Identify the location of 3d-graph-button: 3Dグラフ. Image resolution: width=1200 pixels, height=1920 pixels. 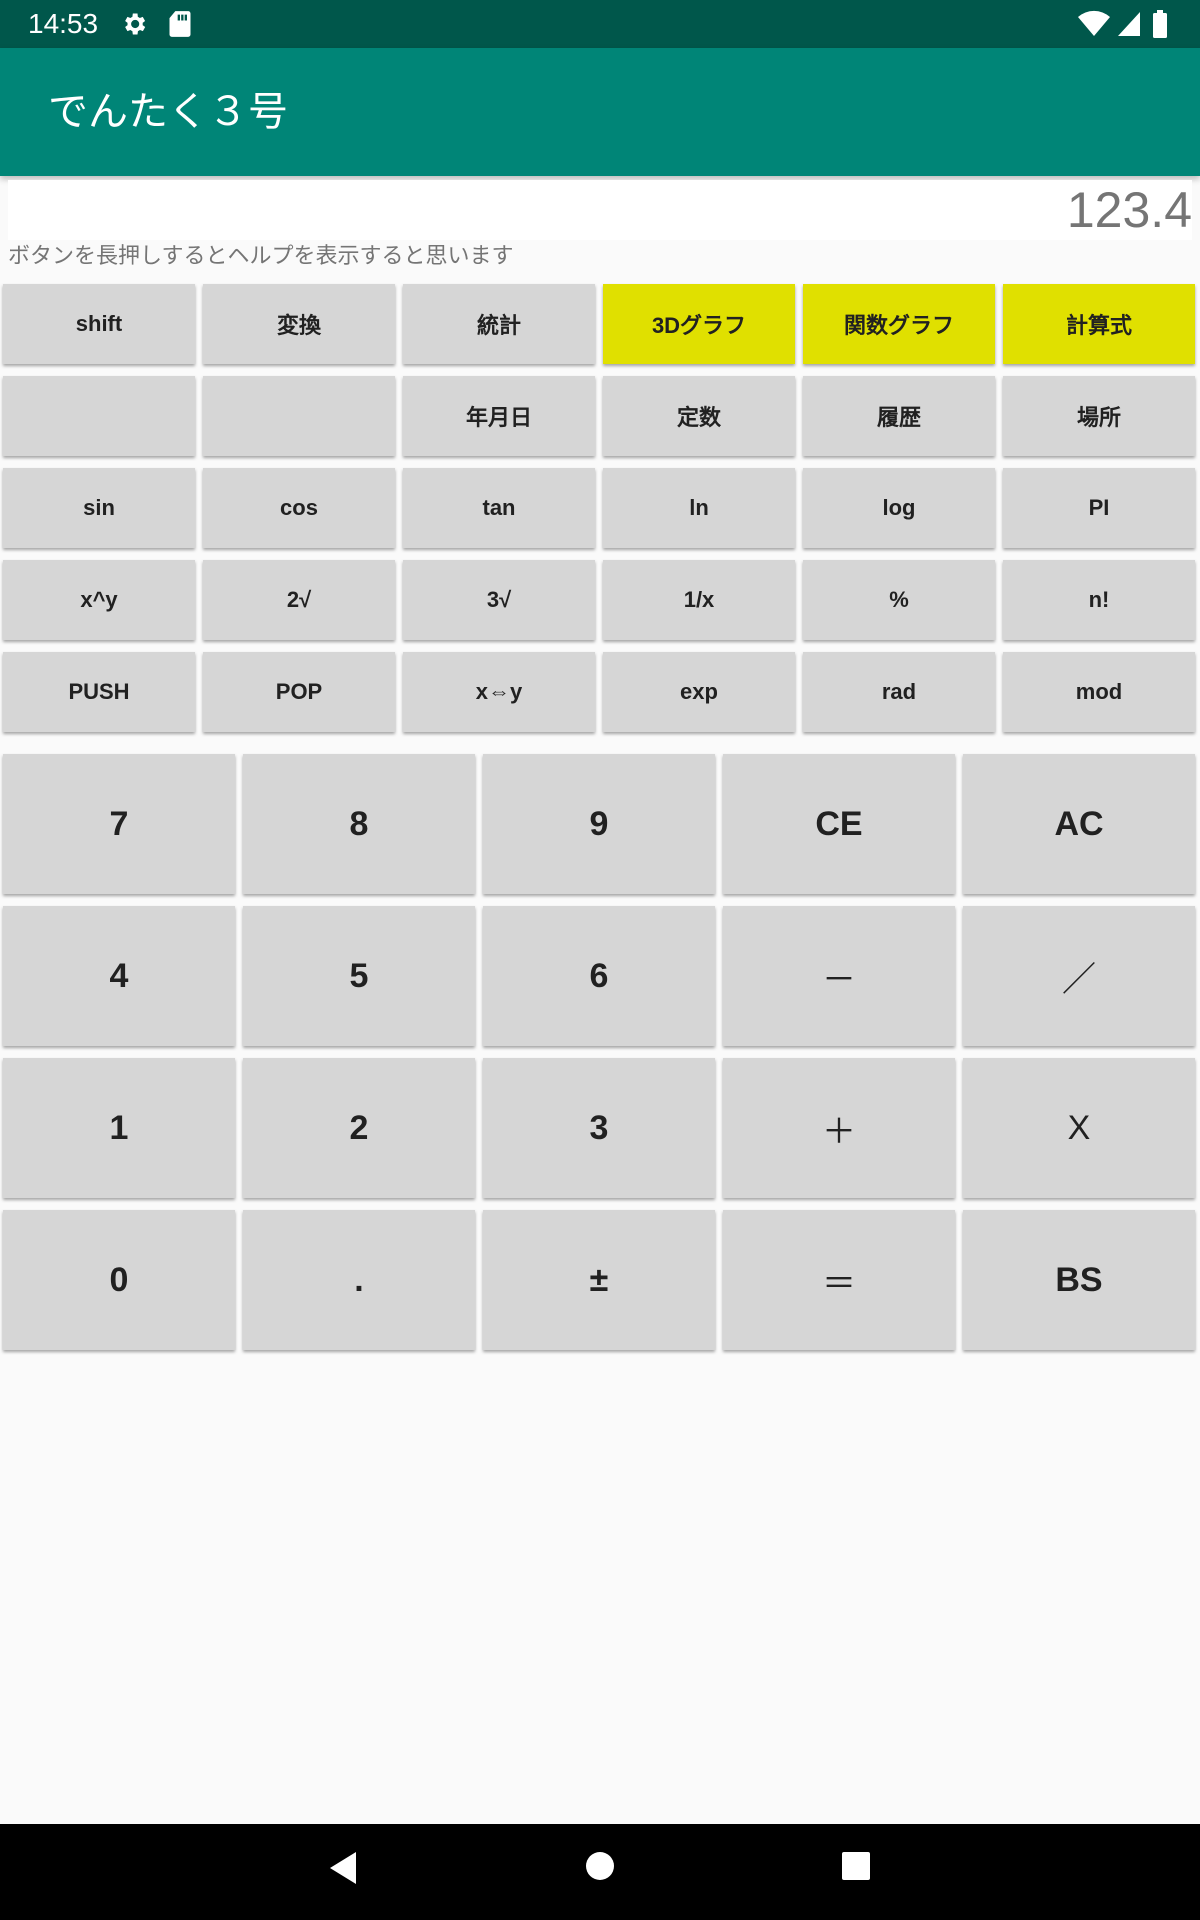
(699, 324).